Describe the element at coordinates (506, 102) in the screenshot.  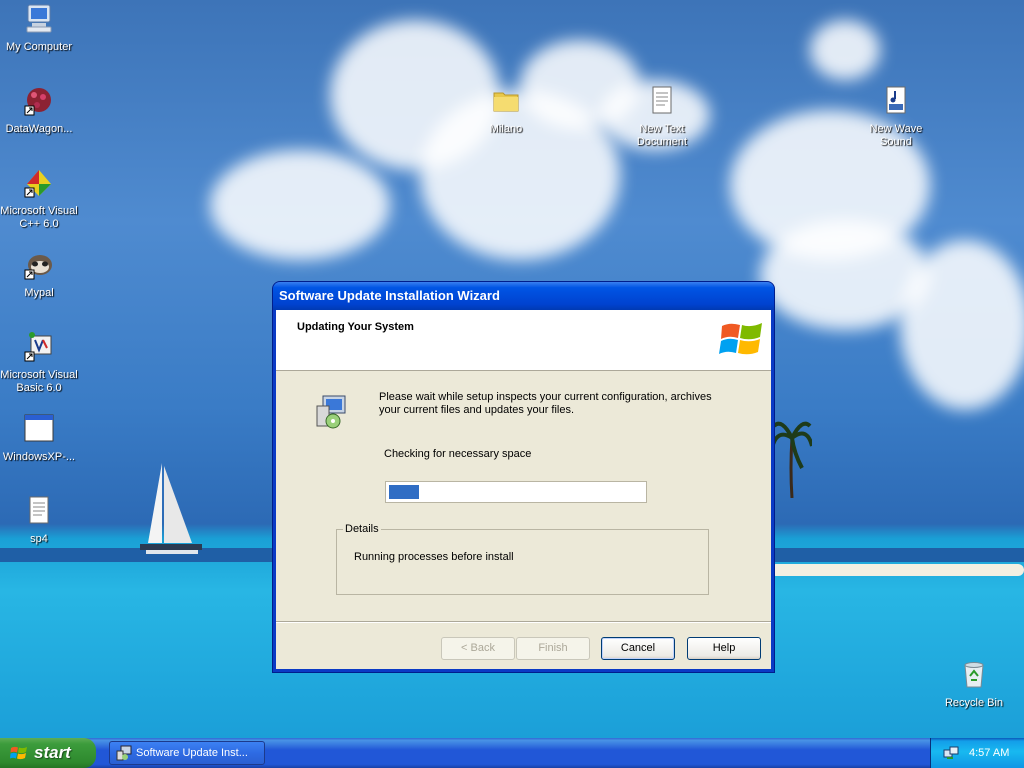
I see `folder-icon` at that location.